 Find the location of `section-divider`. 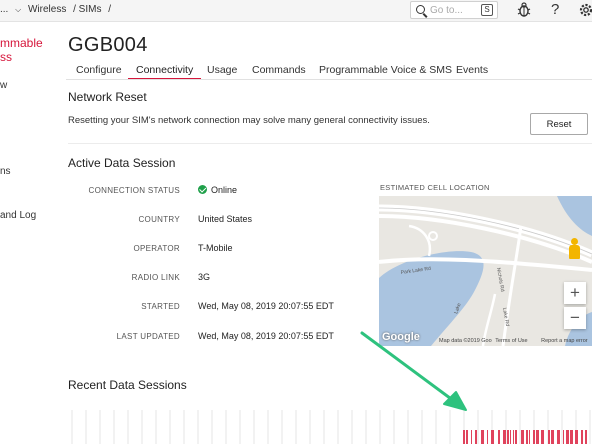

section-divider is located at coordinates (330, 143).